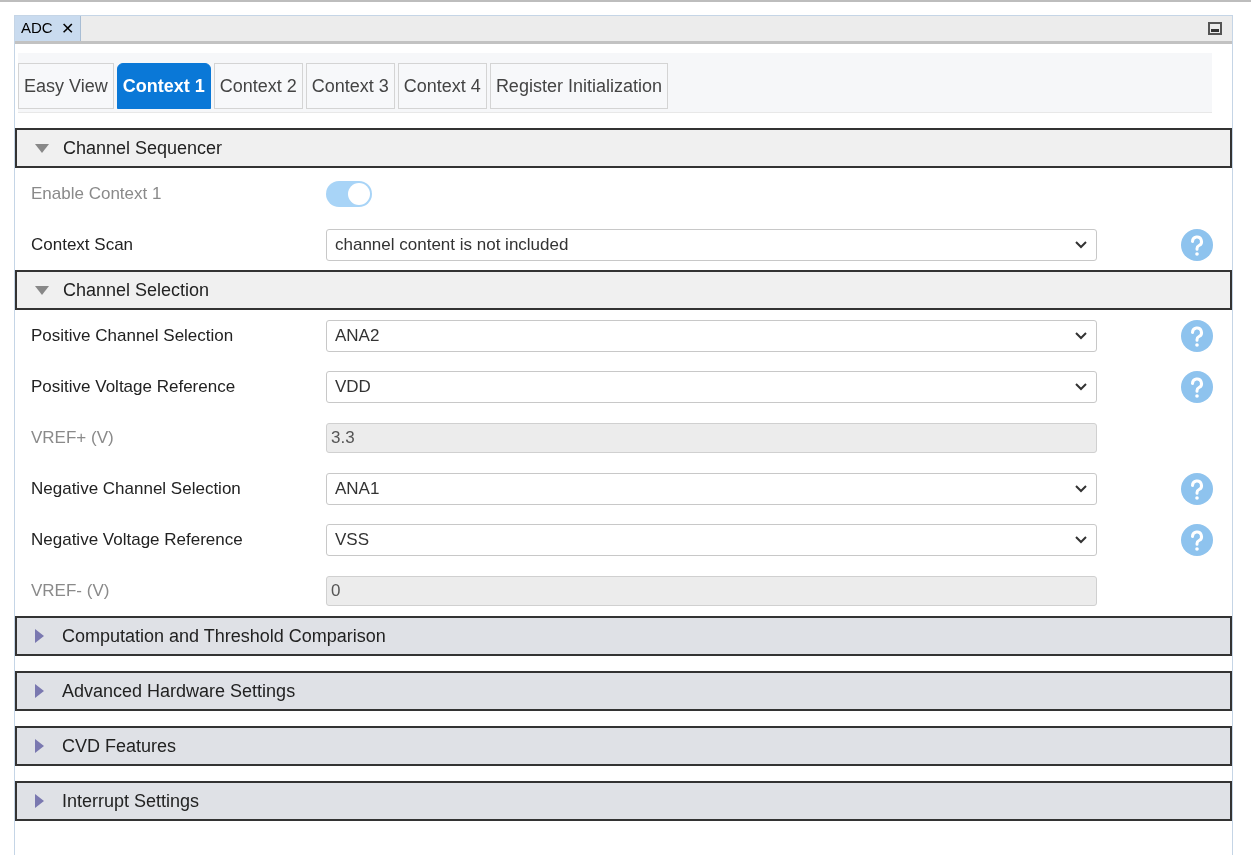 The image size is (1251, 855). What do you see at coordinates (623, 290) in the screenshot?
I see `section-header: Channel Selection` at bounding box center [623, 290].